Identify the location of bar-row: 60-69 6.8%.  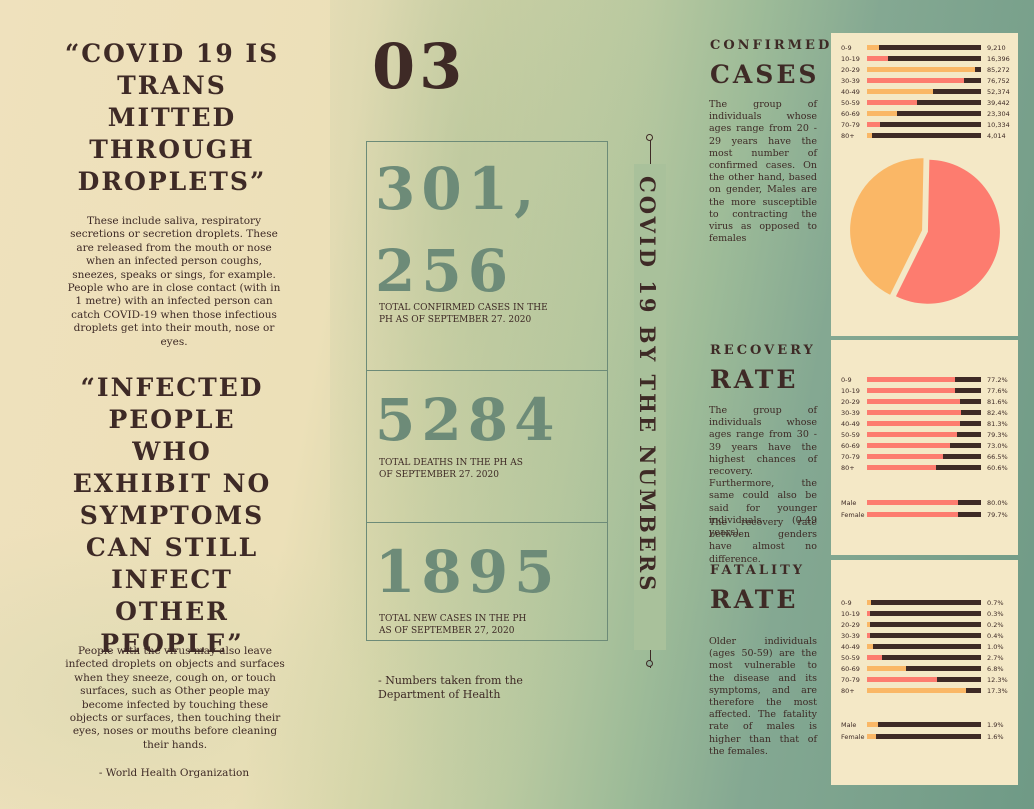
(924, 669).